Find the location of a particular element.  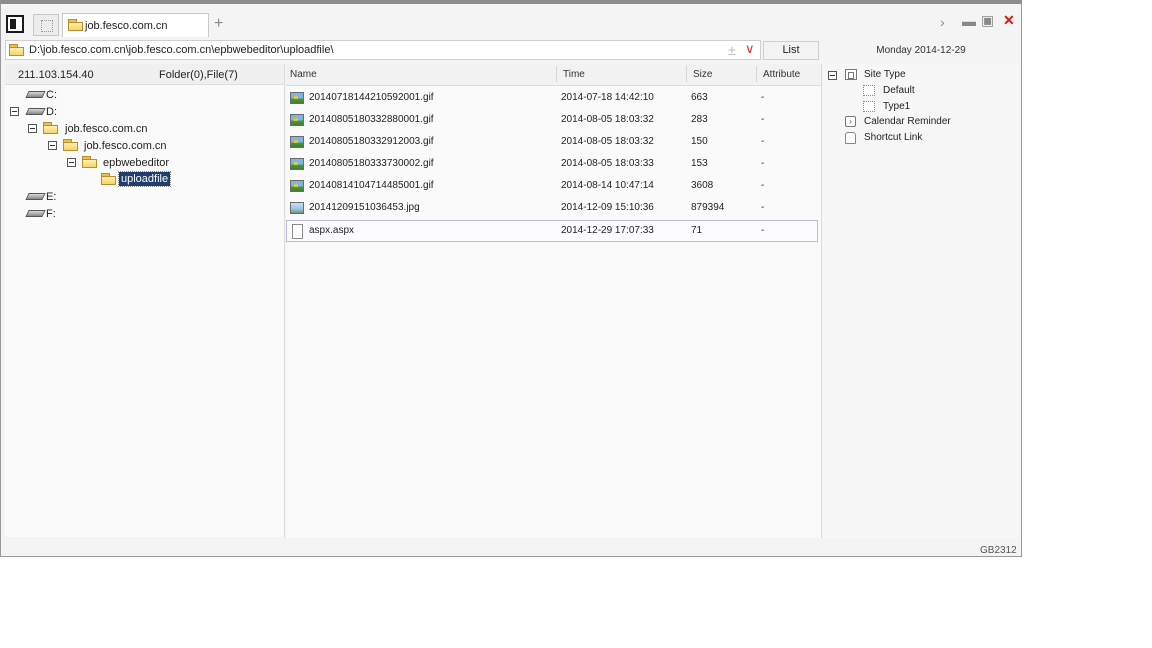

tree-item-site-type: Site Type is located at coordinates (917, 76).